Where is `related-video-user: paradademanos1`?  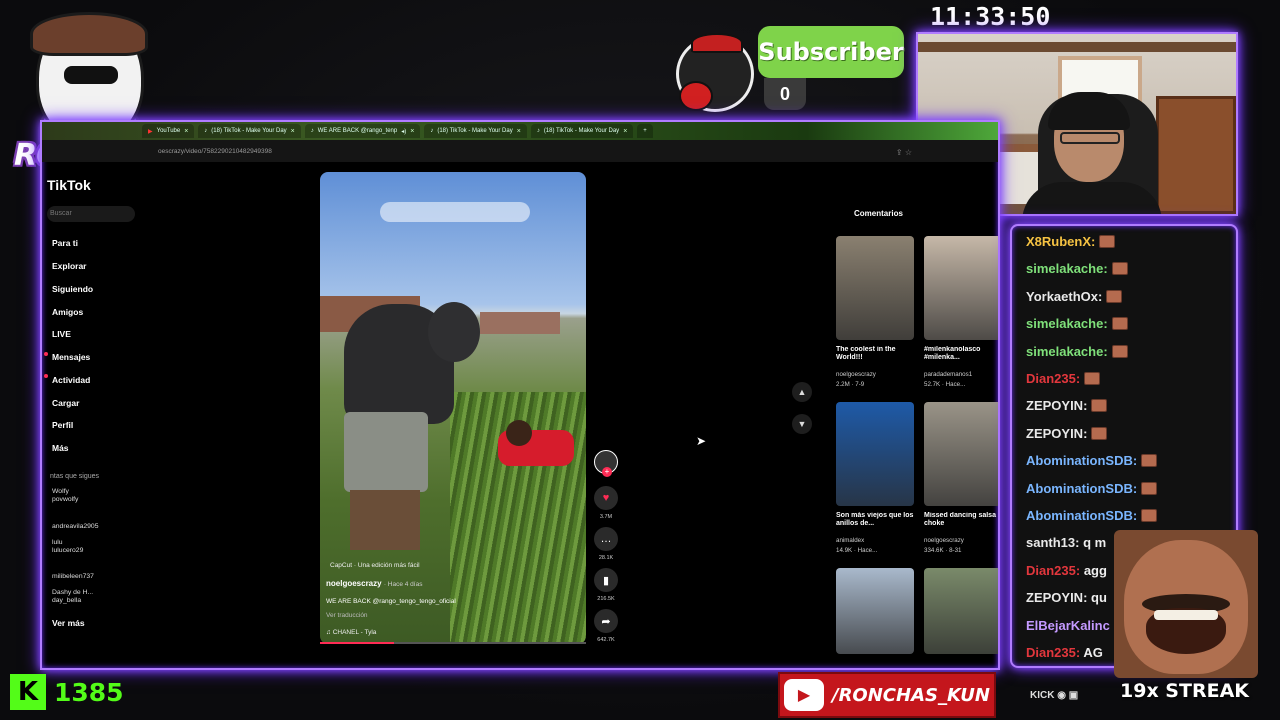
related-video-user: paradademanos1 is located at coordinates (948, 374).